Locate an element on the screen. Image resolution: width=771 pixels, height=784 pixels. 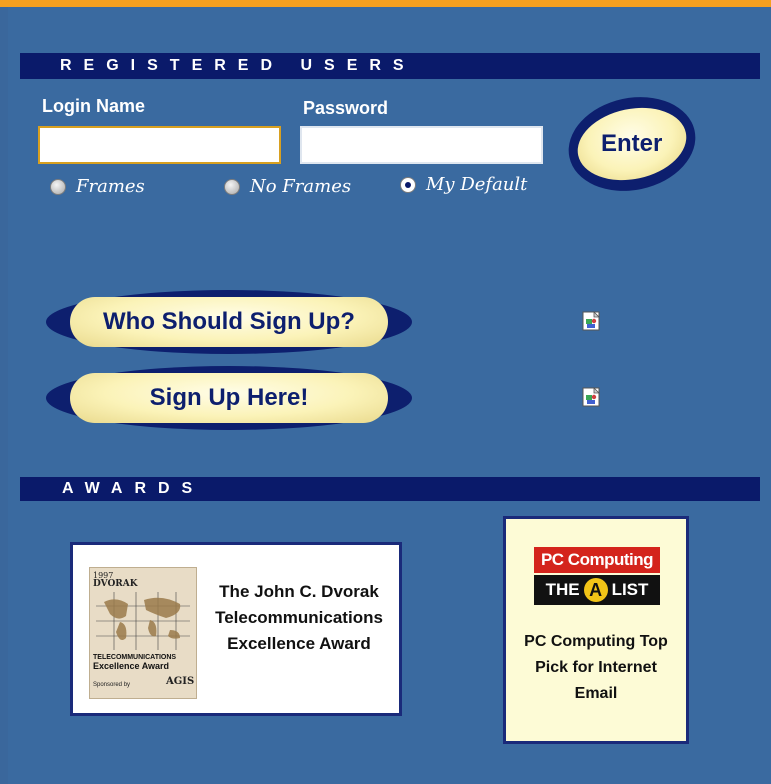
who-should-sign-up-button: Who Should Sign Up? is located at coordinates (229, 322).